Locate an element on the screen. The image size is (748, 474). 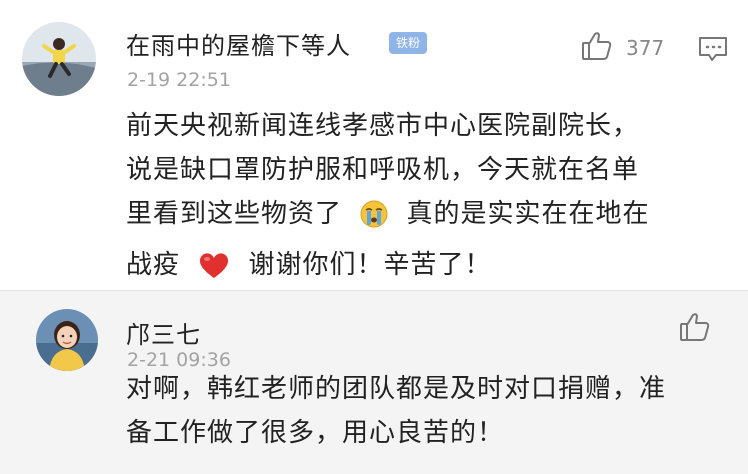
comment-line: 战疫 谢谢你们！辛苦了！ is located at coordinates (426, 268).